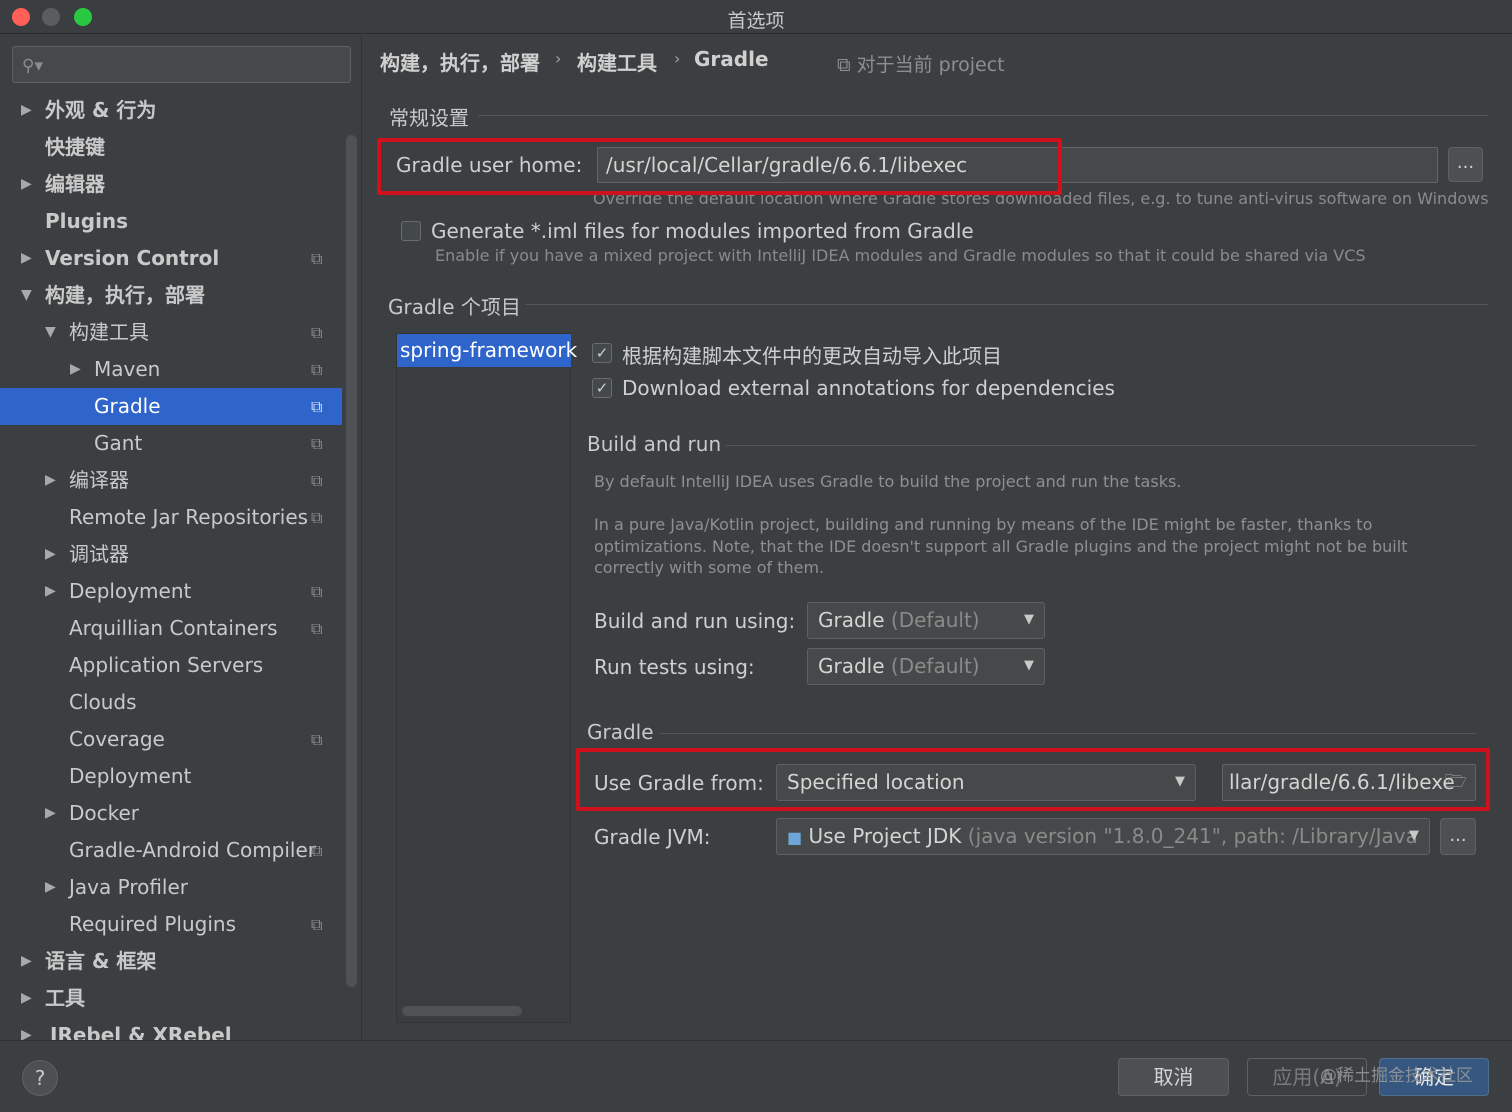 The width and height of the screenshot is (1512, 1112). I want to click on auto-import-checkbox: ✓, so click(602, 353).